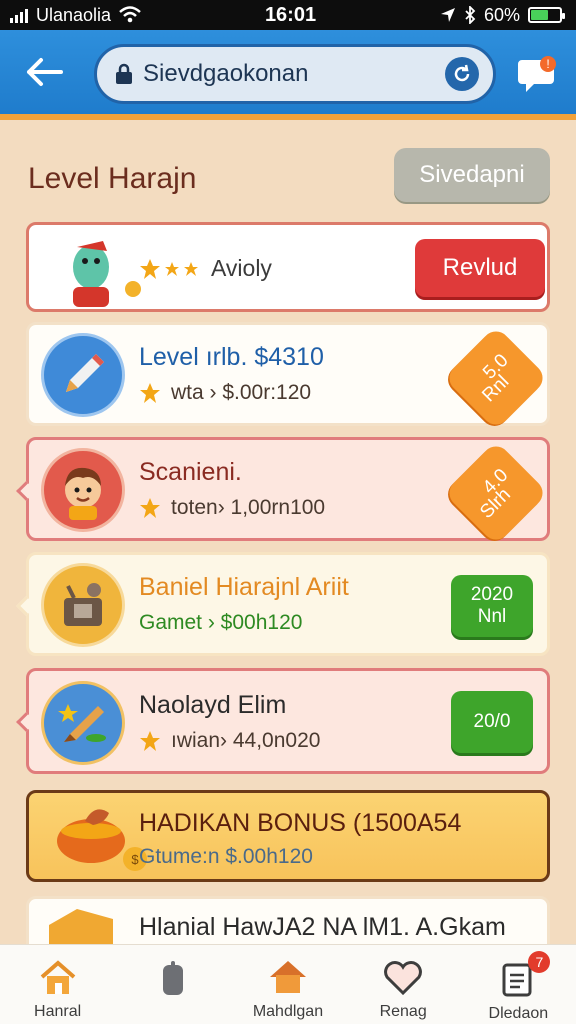 The width and height of the screenshot is (576, 1024). I want to click on carrier-label: Ulanaolia, so click(74, 14).